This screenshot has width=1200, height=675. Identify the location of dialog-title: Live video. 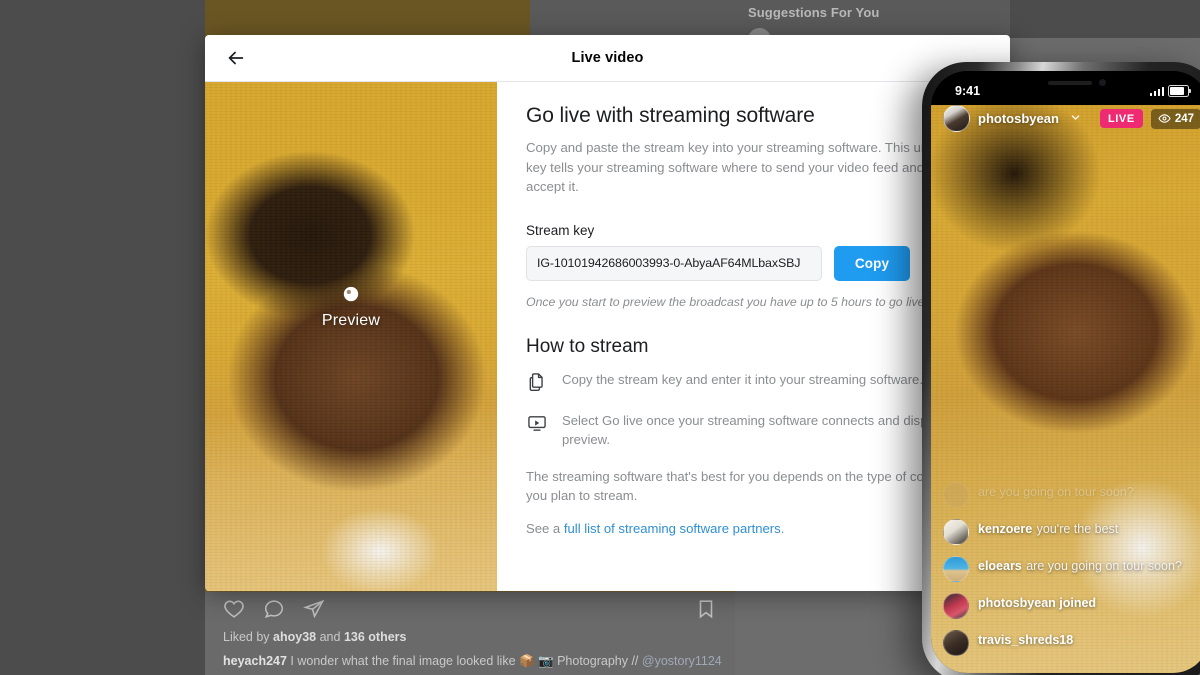
(607, 58).